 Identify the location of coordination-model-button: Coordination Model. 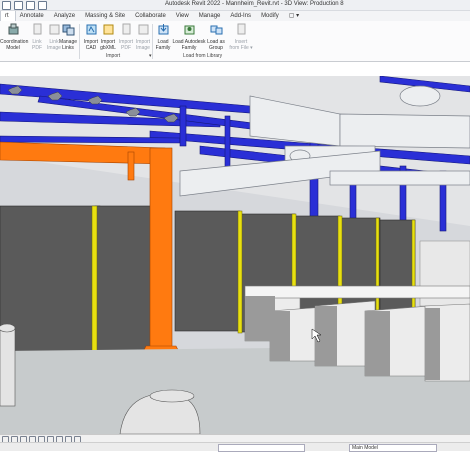
(14, 37).